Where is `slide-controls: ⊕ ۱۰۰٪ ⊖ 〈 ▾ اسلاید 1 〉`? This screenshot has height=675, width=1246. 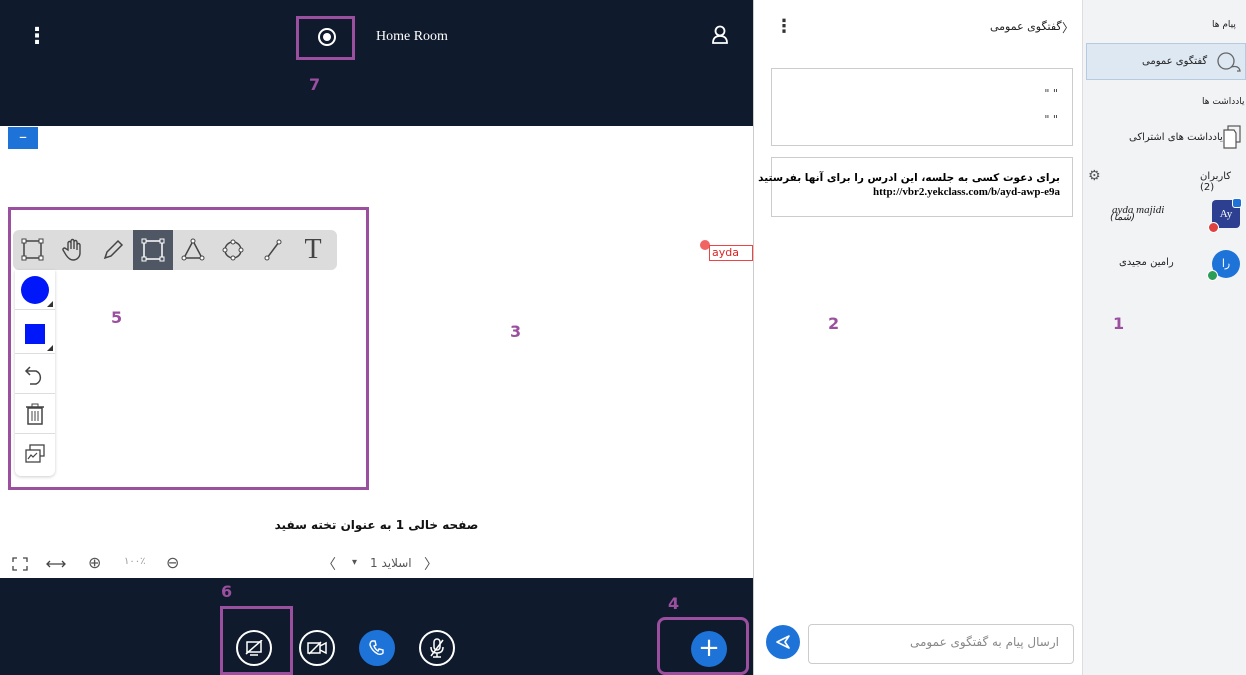 slide-controls: ⊕ ۱۰۰٪ ⊖ 〈 ▾ اسلاید 1 〉 is located at coordinates (376, 564).